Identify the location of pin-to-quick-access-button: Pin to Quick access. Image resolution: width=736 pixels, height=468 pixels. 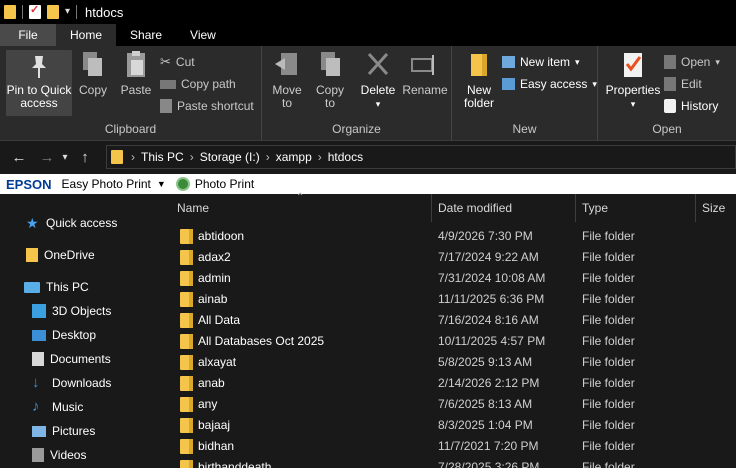
(39, 83).